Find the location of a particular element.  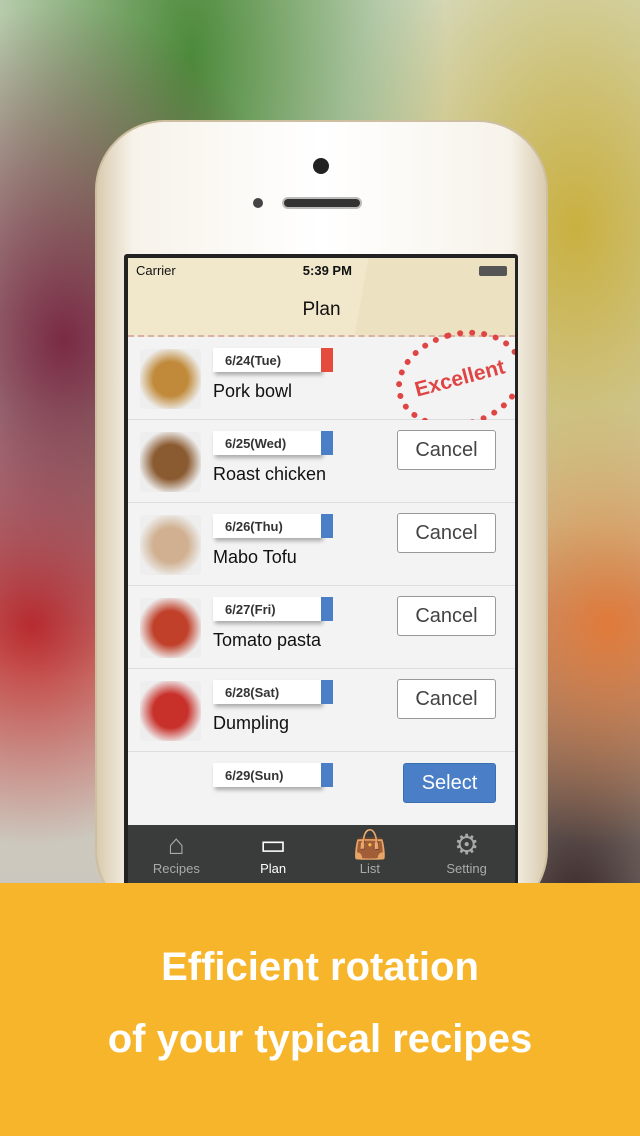

status-bar: Carrier 5:39 PM is located at coordinates (321, 270).